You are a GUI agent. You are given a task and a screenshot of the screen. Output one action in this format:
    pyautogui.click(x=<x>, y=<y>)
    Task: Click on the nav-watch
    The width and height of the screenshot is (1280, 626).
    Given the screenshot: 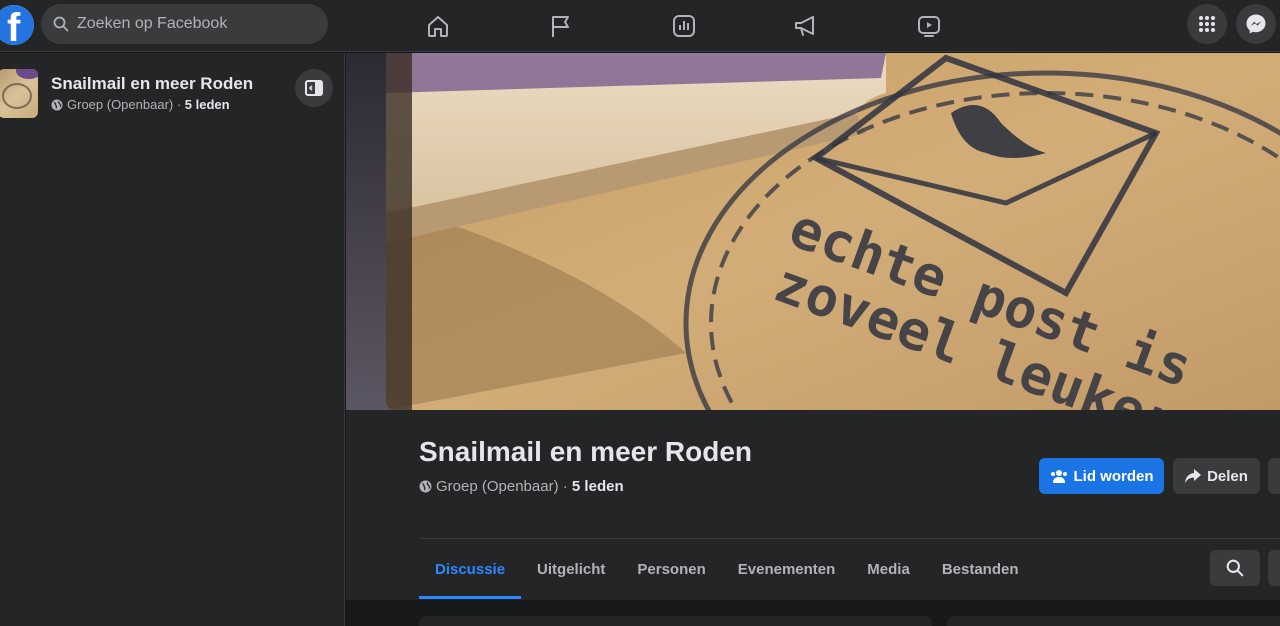 What is the action you would take?
    pyautogui.click(x=929, y=26)
    